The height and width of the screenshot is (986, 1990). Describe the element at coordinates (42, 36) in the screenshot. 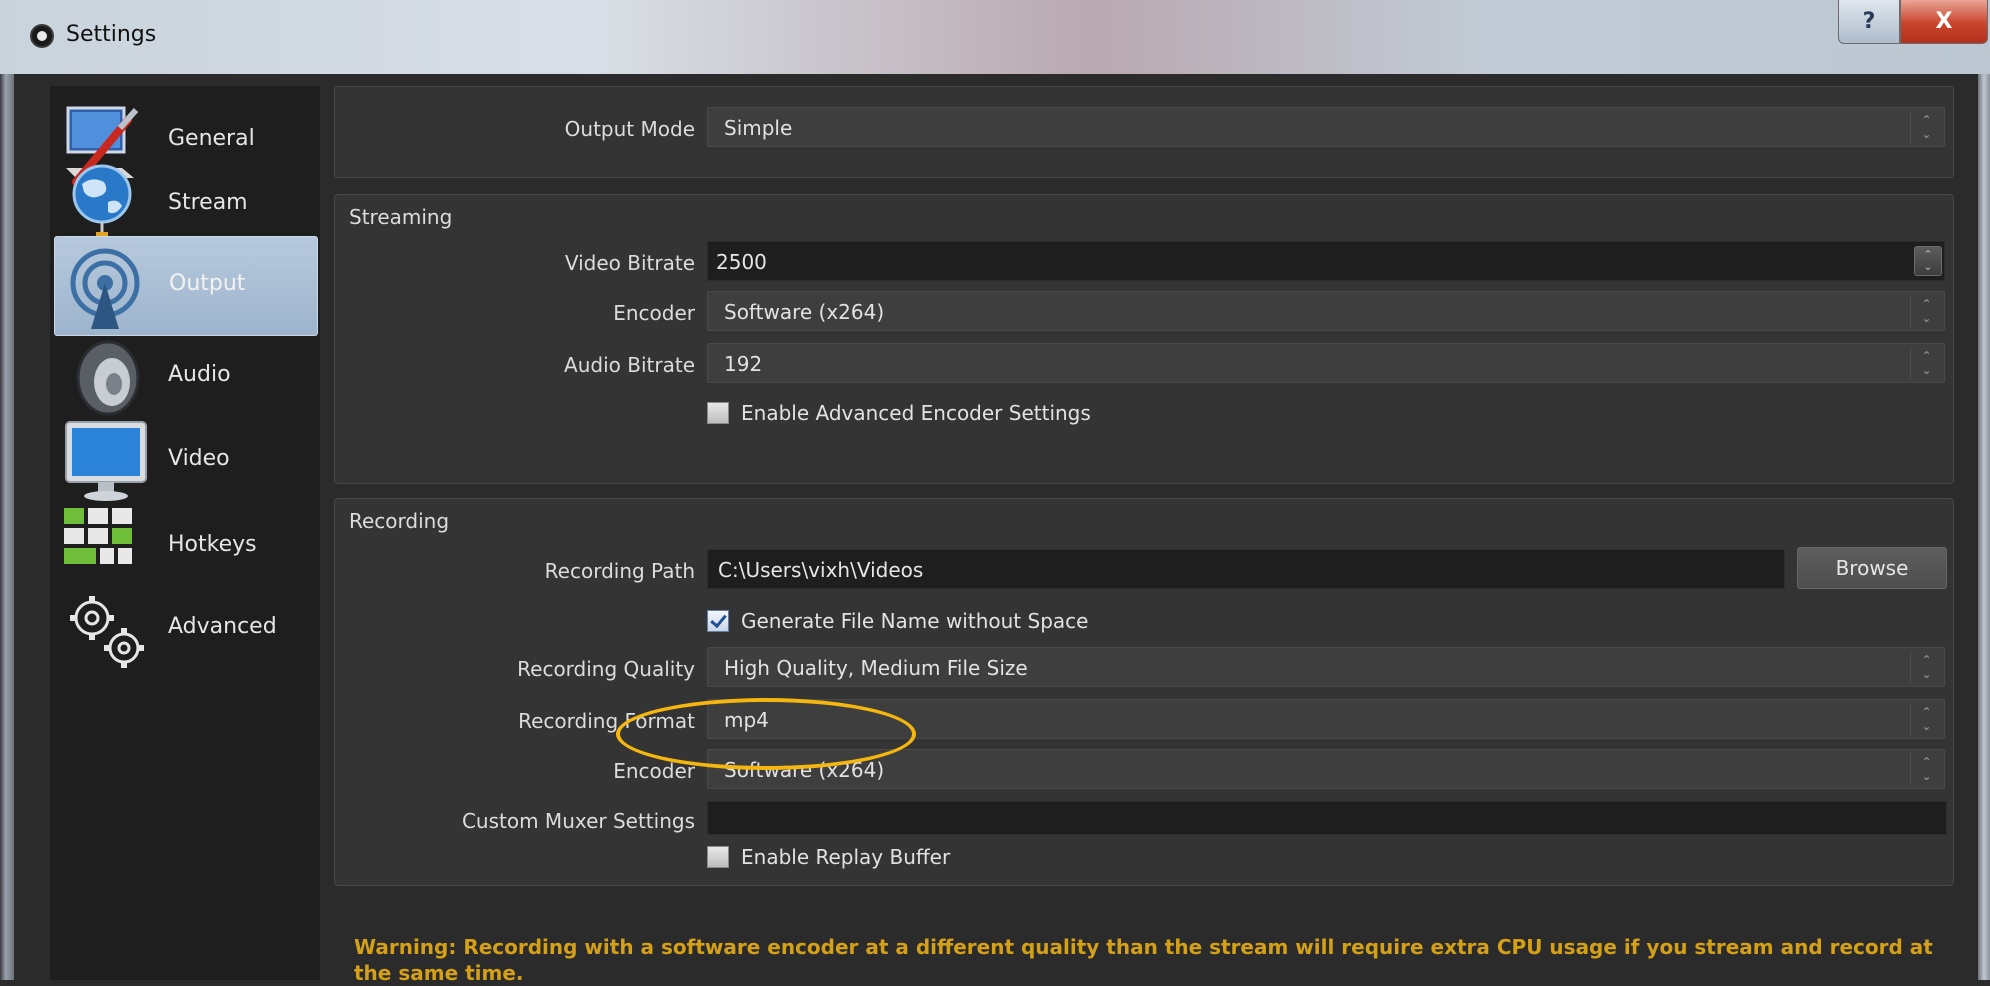

I see `obs-logo-icon` at that location.